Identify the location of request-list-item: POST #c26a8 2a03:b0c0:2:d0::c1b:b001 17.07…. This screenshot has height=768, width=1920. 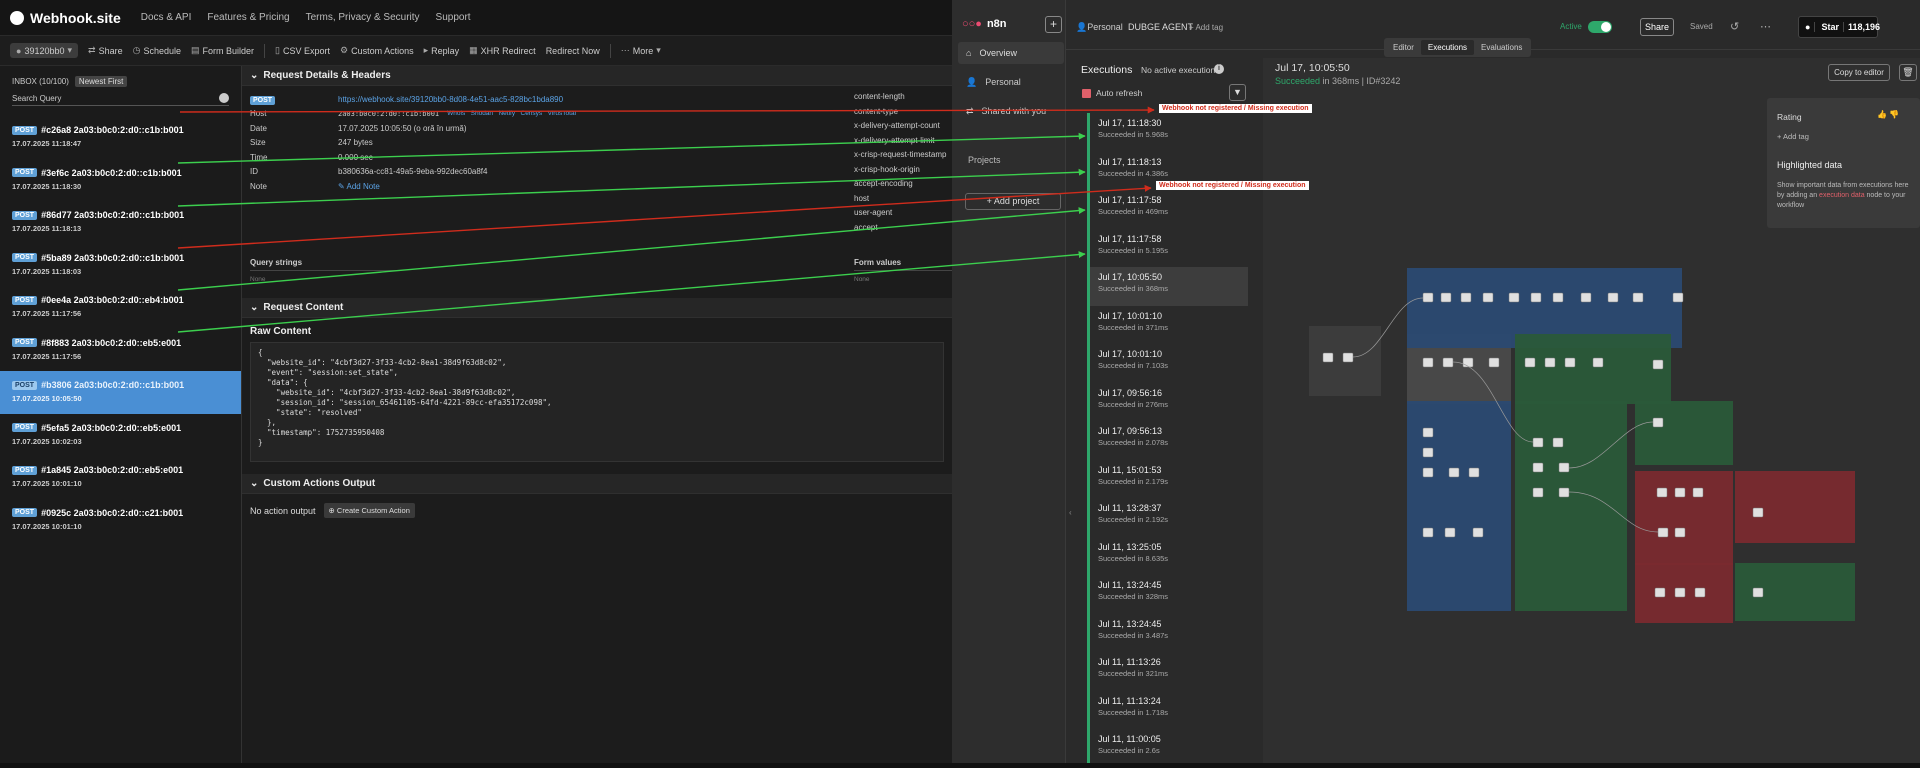
(120, 137).